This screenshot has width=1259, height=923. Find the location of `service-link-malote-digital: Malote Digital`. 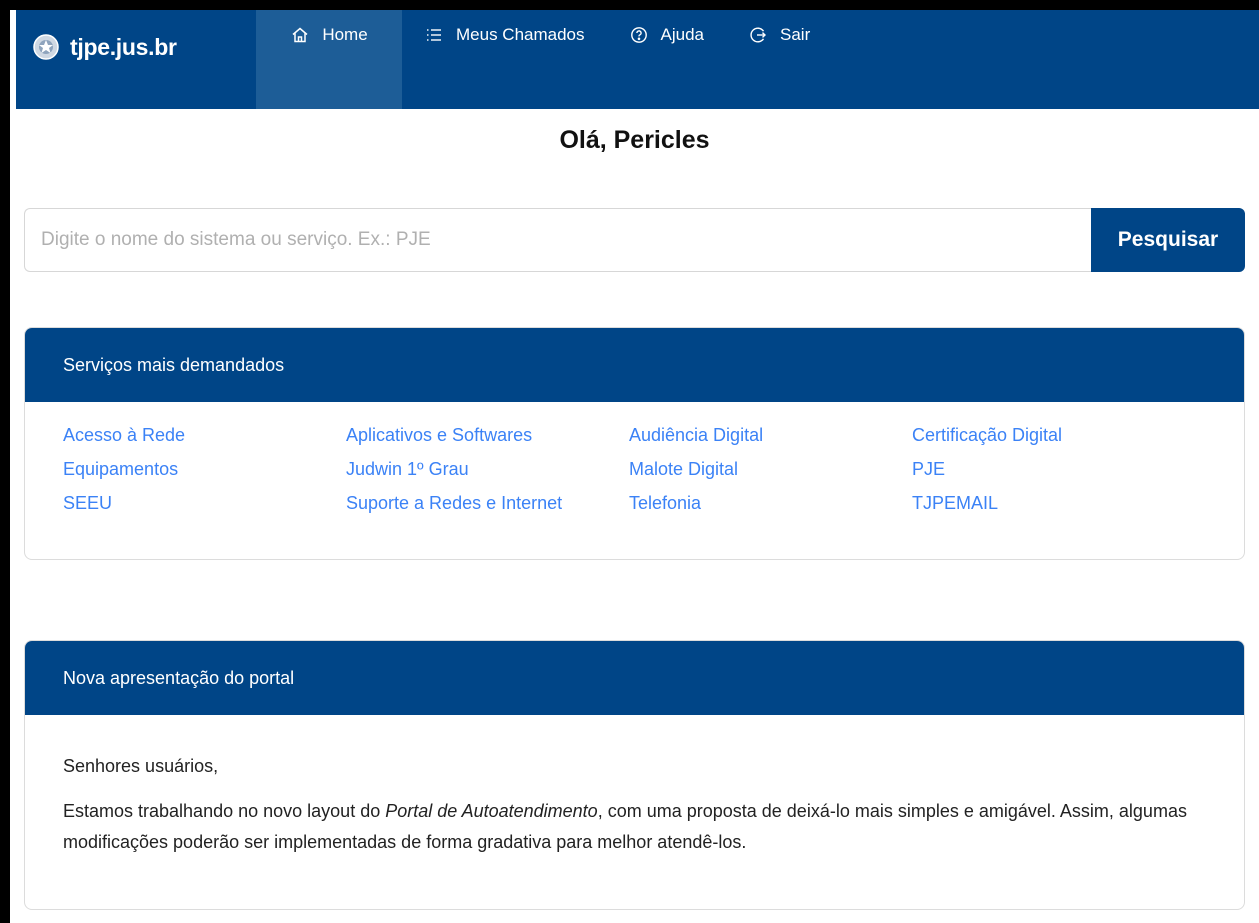

service-link-malote-digital: Malote Digital is located at coordinates (770, 469).